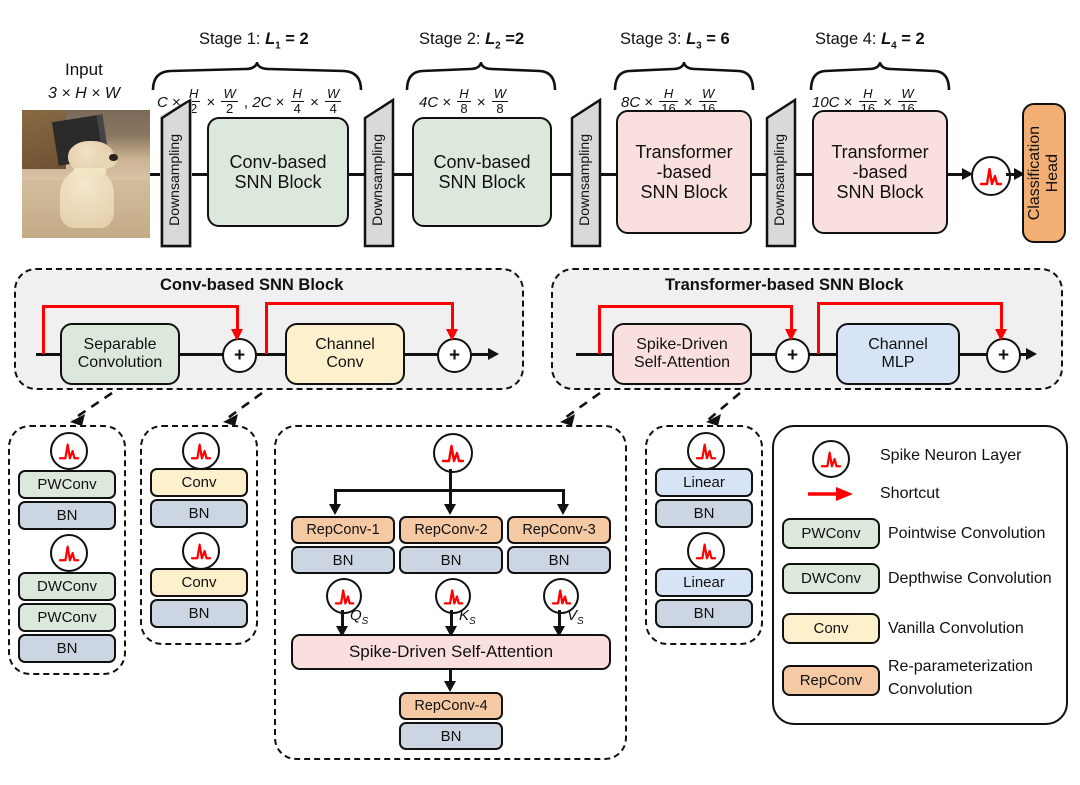 Image resolution: width=1080 pixels, height=785 pixels. I want to click on downsampling-4: Downsampling, so click(781, 173).